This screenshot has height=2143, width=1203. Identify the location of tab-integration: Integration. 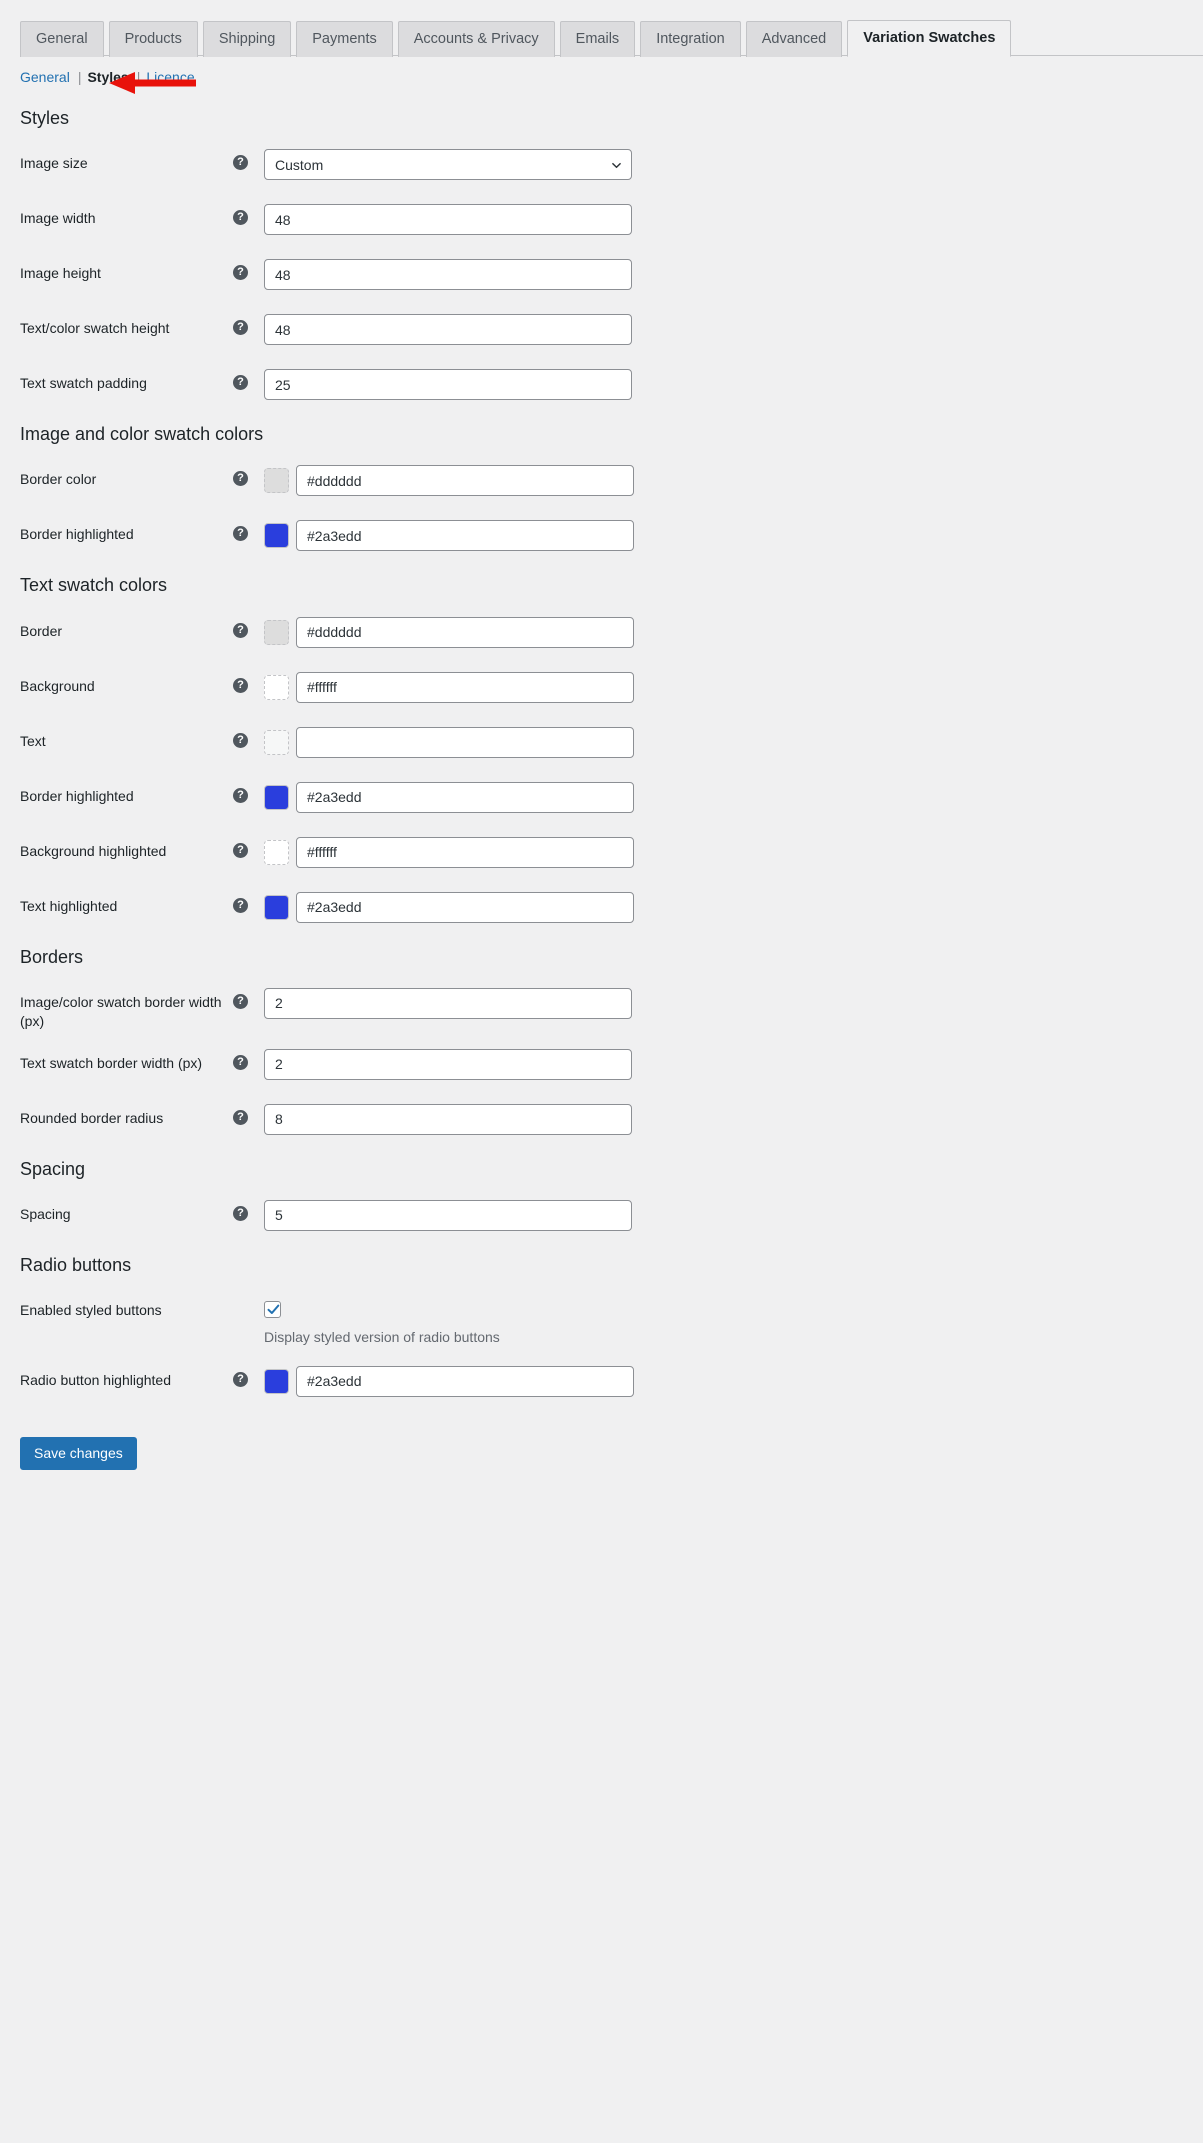
(690, 38).